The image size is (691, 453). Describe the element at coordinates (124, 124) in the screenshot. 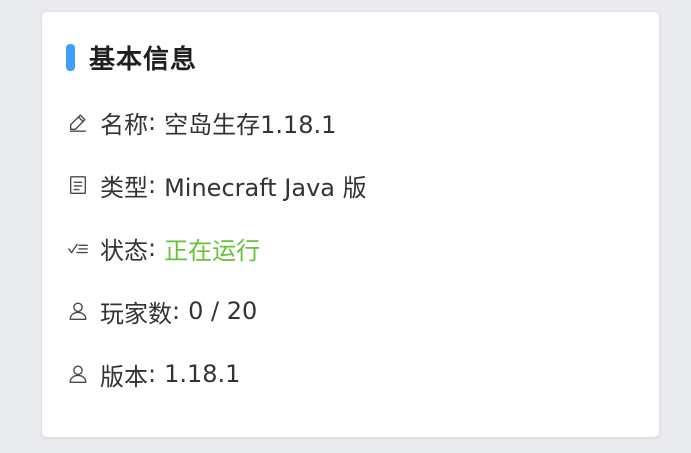

I see `info-label: 名称` at that location.